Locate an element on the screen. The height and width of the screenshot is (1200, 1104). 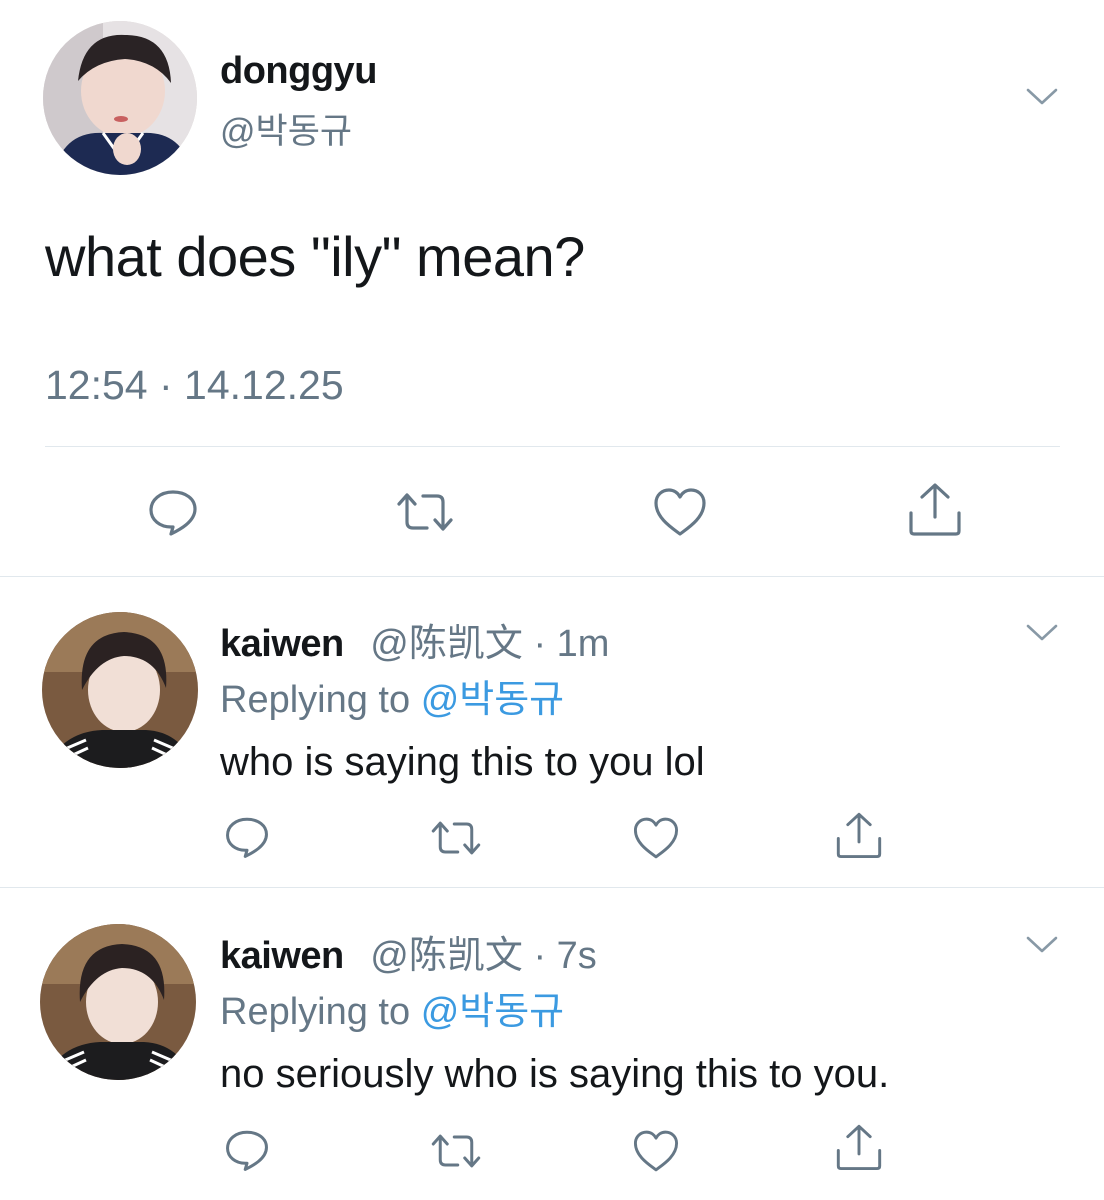
main-retweet-icon is located at coordinates (425, 512).